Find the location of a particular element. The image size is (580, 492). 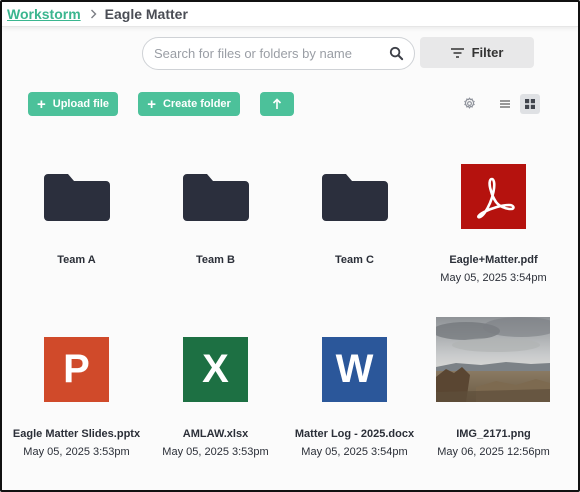

breadcrumb-root-link: Workstorm is located at coordinates (44, 14).